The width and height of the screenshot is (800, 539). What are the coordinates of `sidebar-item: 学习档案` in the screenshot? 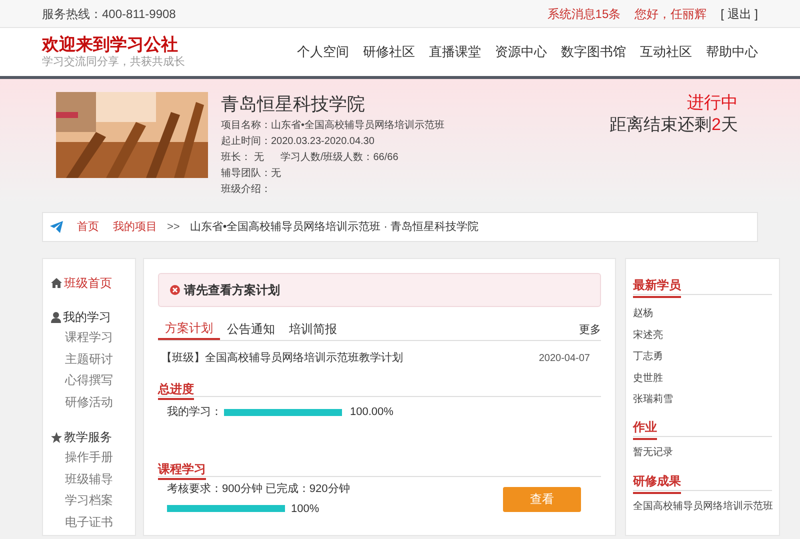 It's located at (93, 501).